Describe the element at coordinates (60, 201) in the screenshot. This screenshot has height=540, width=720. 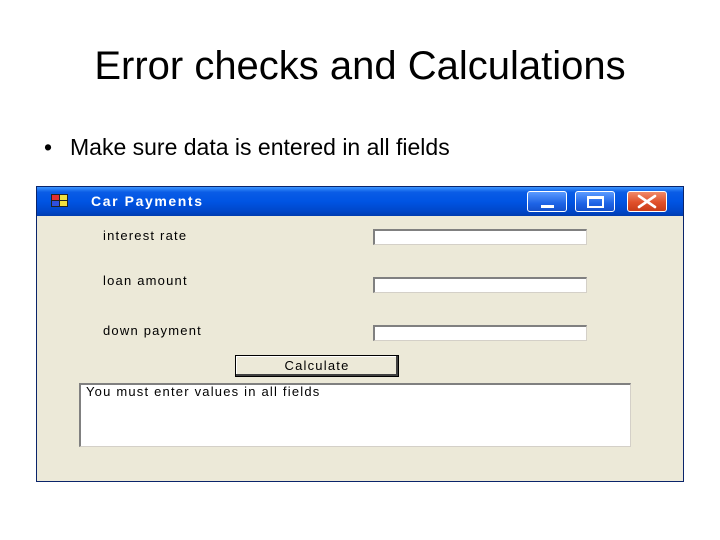
I see `app-icon` at that location.